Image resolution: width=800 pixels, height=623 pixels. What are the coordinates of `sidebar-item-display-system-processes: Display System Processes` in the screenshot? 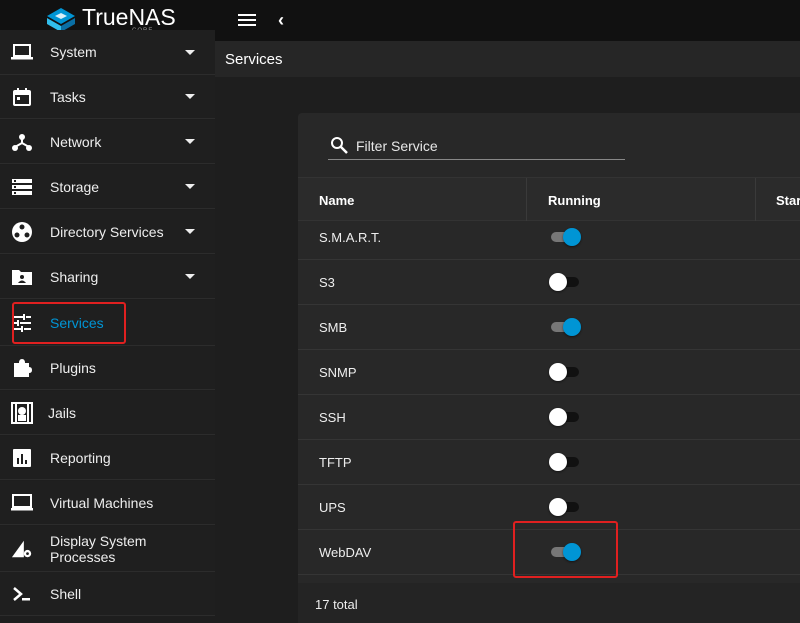 It's located at (107, 549).